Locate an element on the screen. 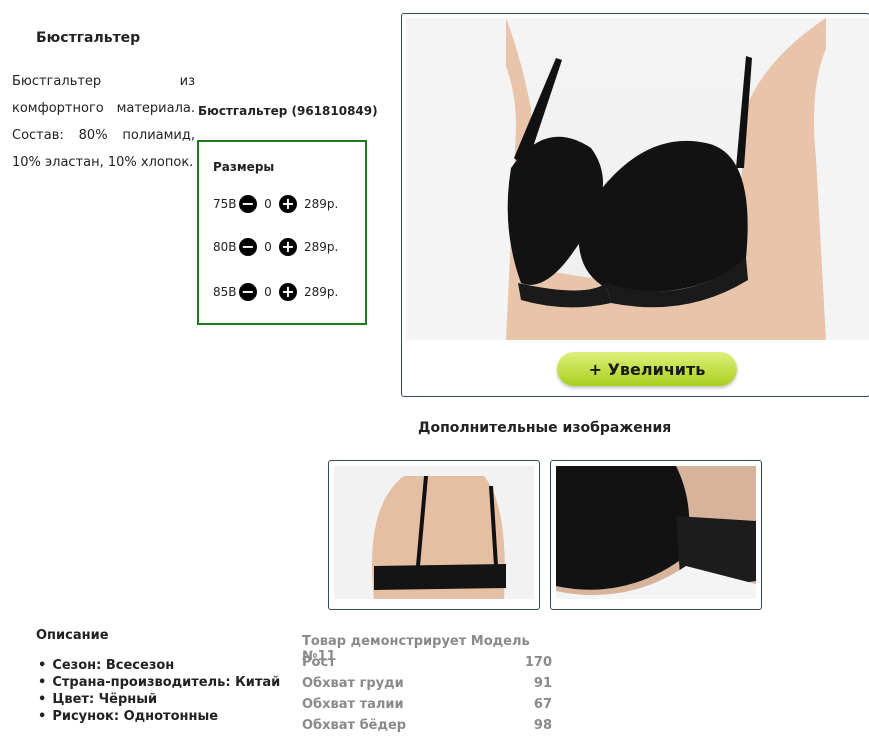 The height and width of the screenshot is (739, 869). measurement-value: 170 is located at coordinates (538, 662).